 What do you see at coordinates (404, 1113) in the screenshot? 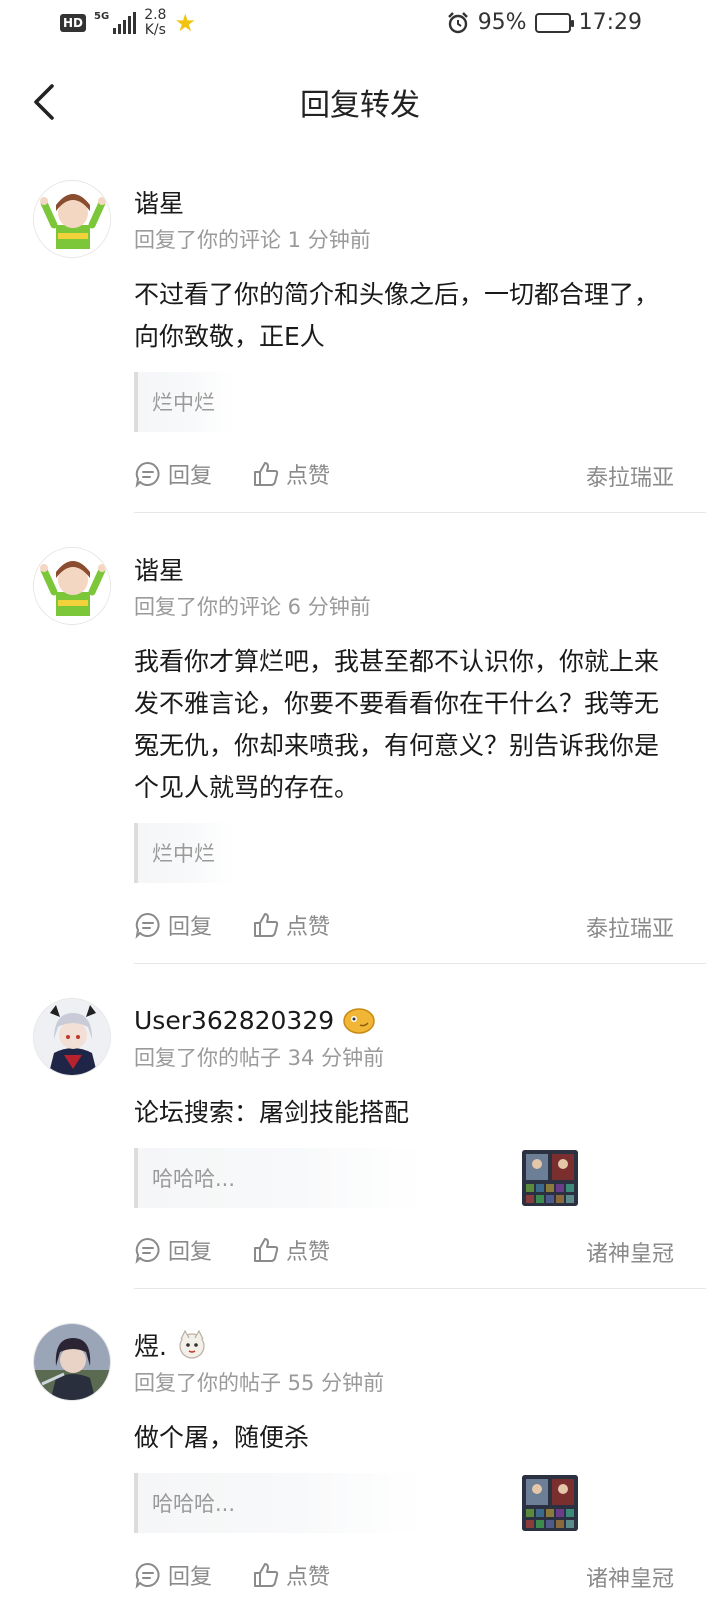
I see `reply-content: 论坛搜索：屠剑技能搭配` at bounding box center [404, 1113].